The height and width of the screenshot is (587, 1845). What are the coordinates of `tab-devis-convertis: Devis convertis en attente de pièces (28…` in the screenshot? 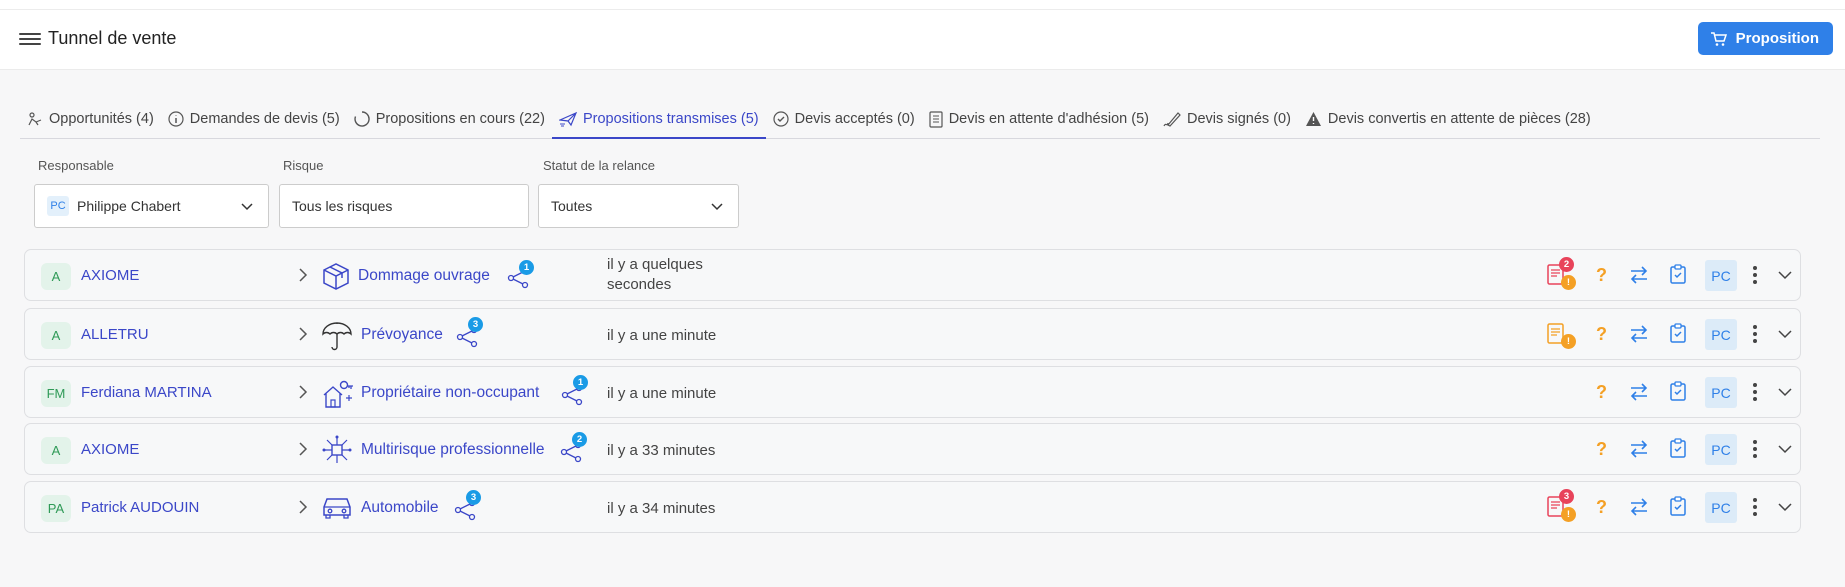 It's located at (1448, 119).